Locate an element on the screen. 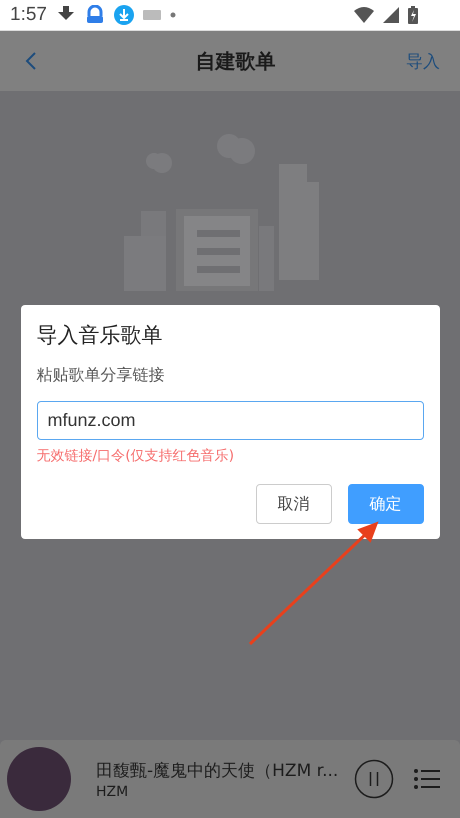 This screenshot has height=818, width=460. wifi-icon is located at coordinates (364, 15).